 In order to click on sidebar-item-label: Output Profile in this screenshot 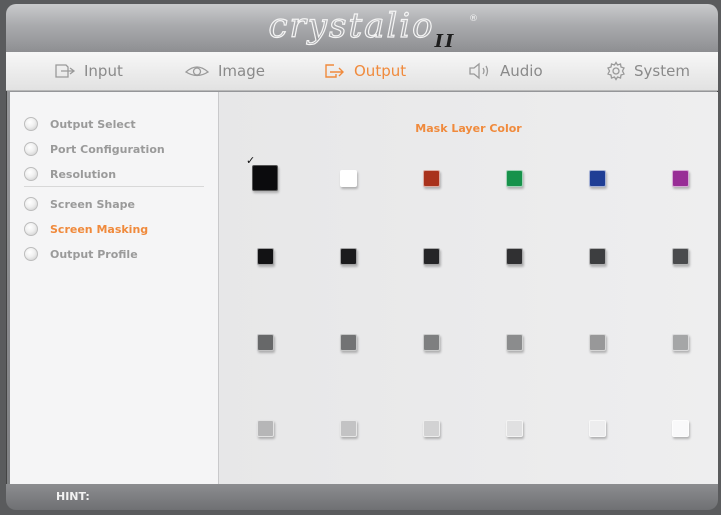, I will do `click(94, 254)`.